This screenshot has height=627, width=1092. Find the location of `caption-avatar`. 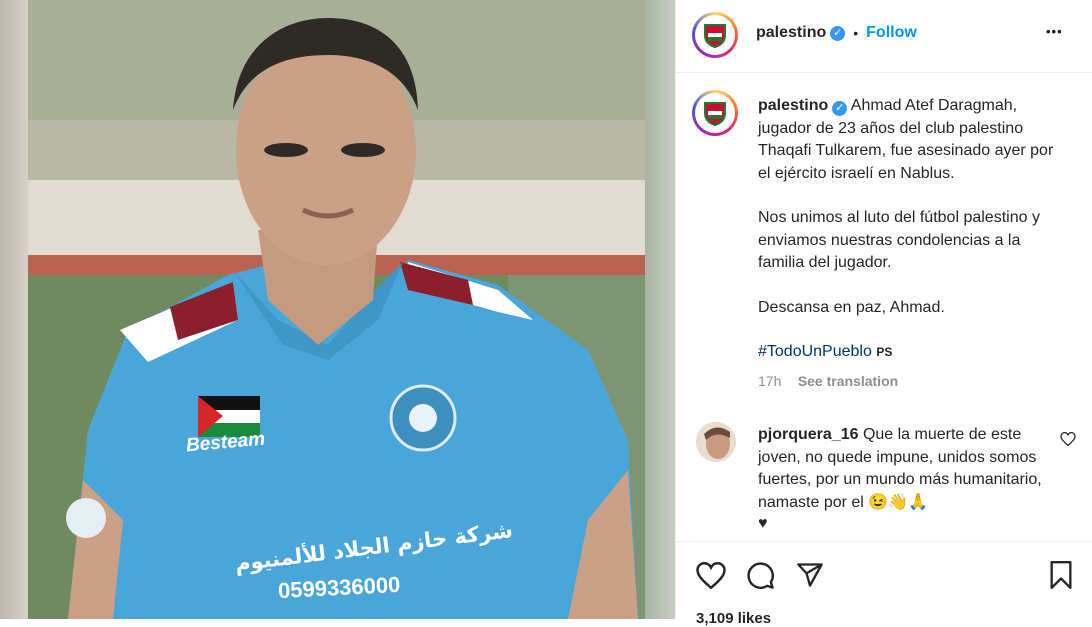

caption-avatar is located at coordinates (715, 113).